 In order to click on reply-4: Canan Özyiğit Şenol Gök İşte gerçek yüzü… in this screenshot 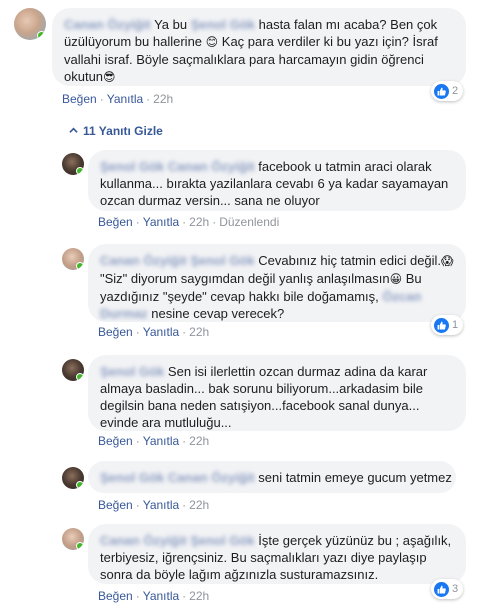, I will do `click(251, 563)`.